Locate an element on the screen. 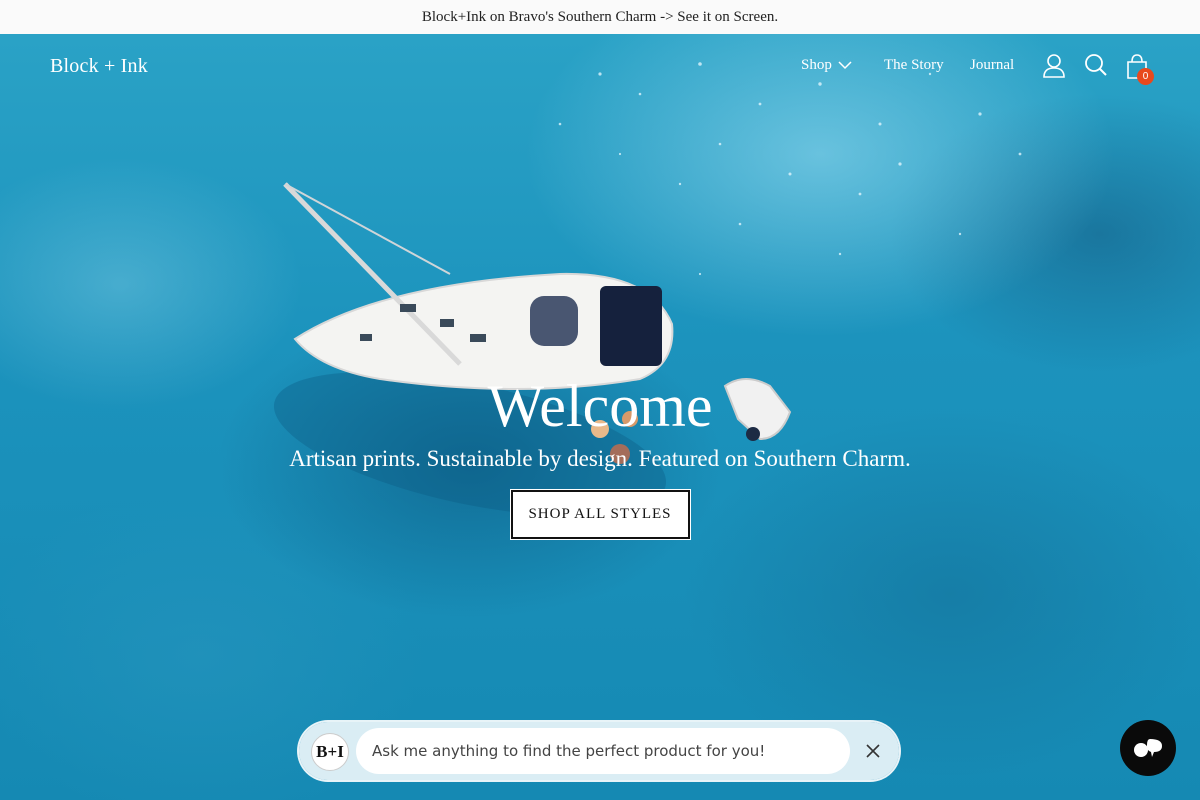  close-icon is located at coordinates (873, 751).